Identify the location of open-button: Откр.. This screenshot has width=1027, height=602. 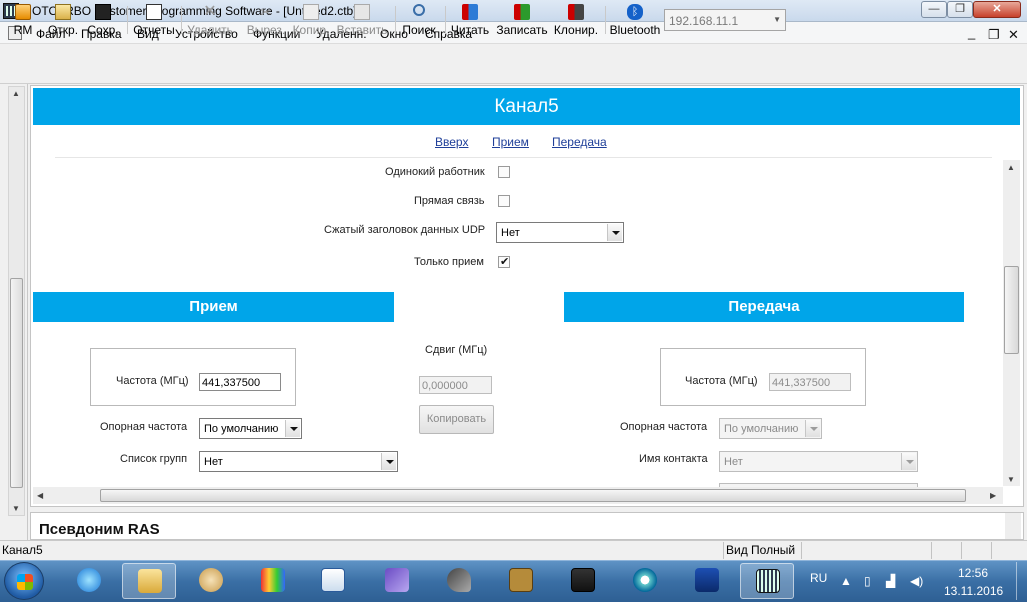
(63, 20).